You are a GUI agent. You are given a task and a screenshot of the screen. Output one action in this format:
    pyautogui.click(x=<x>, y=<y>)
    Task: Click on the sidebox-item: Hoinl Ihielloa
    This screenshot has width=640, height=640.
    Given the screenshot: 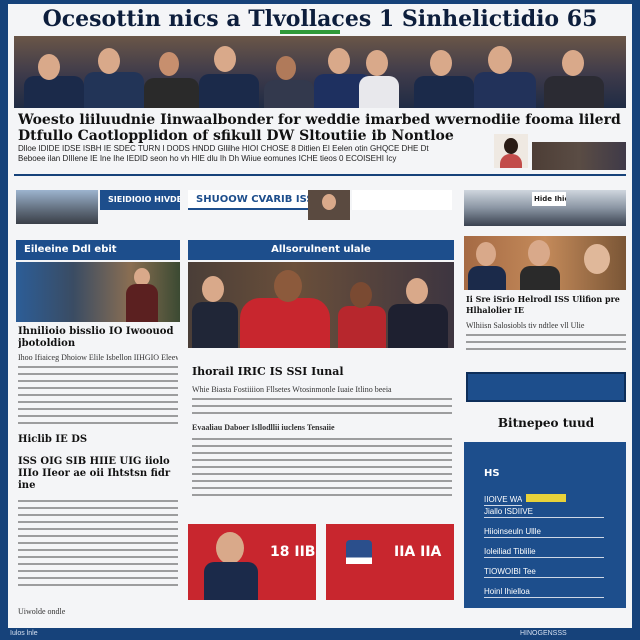 What is the action you would take?
    pyautogui.click(x=544, y=592)
    